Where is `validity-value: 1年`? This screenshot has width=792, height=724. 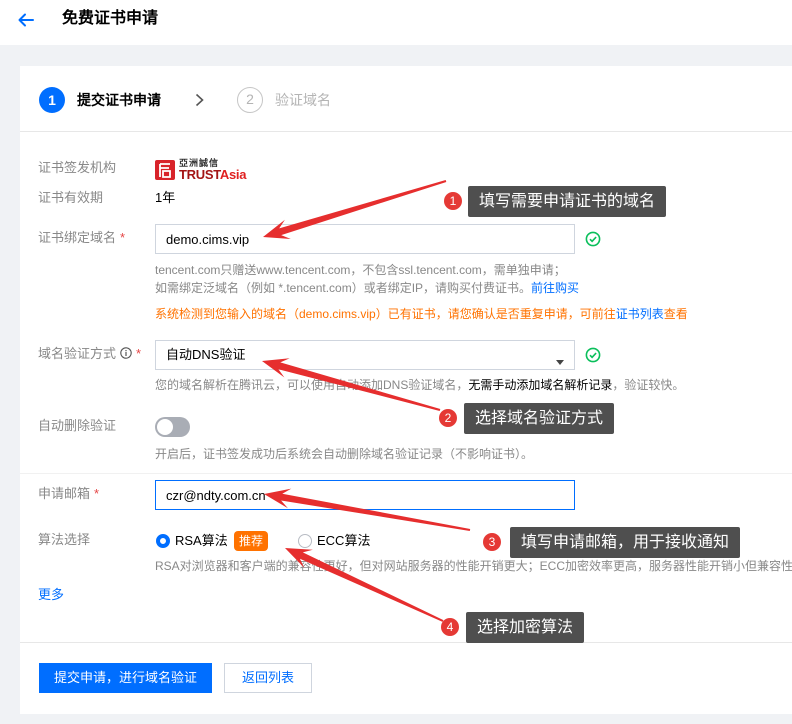
validity-value: 1年 is located at coordinates (165, 197).